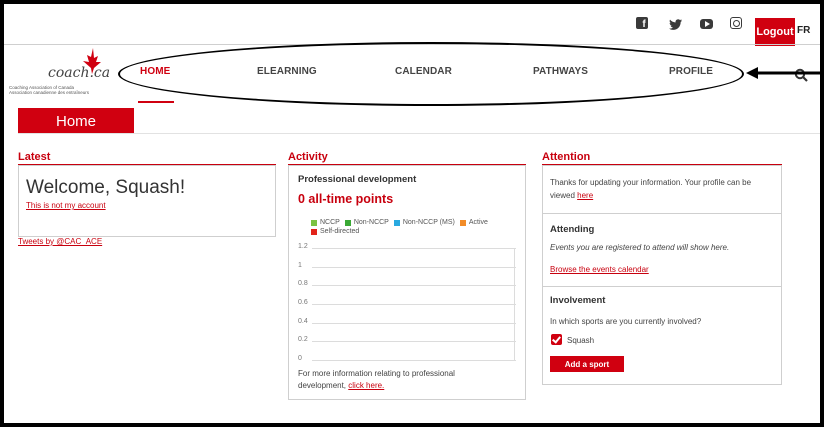  What do you see at coordinates (578, 300) in the screenshot?
I see `involvement-heading: Involvement` at bounding box center [578, 300].